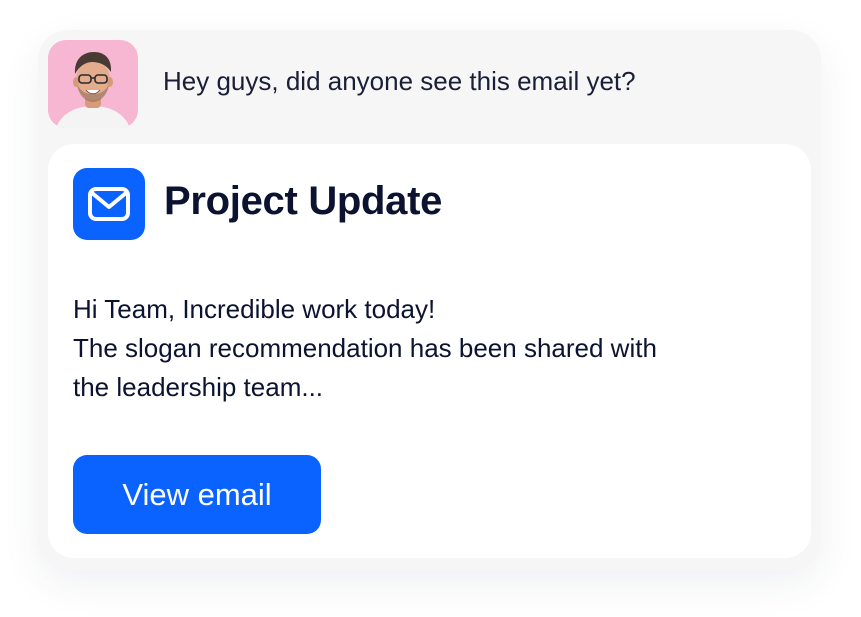 This screenshot has height=617, width=861. Describe the element at coordinates (303, 201) in the screenshot. I see `email-title: Project Update` at that location.